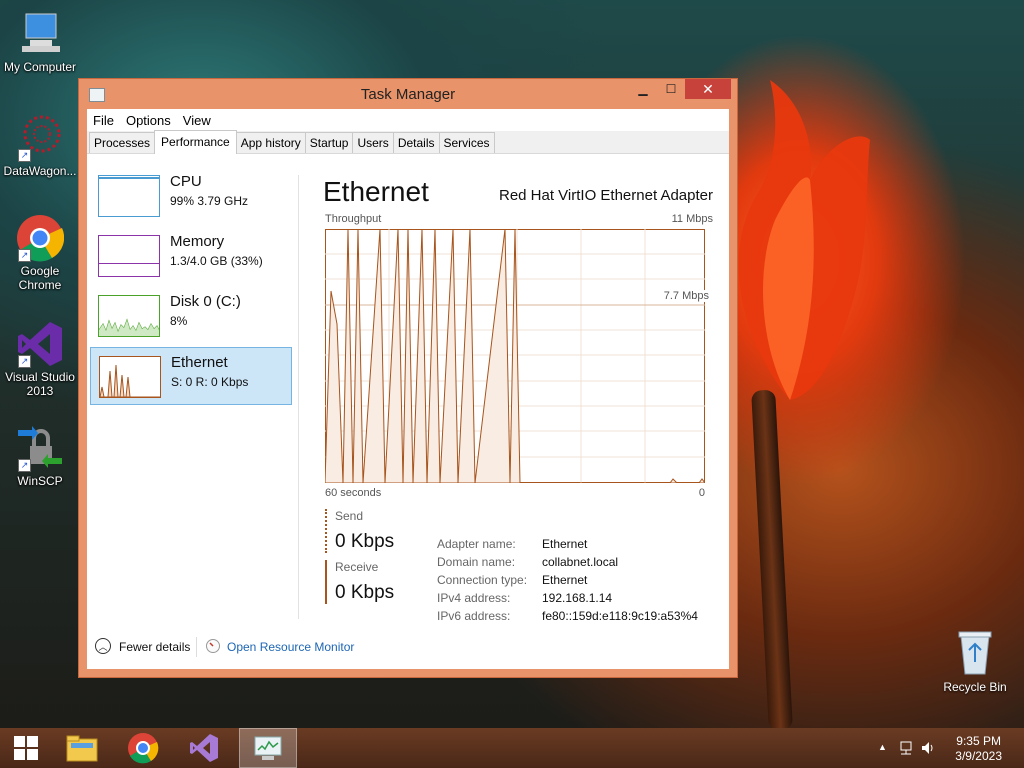 This screenshot has height=768, width=1024. I want to click on desktop-icon-recycle-bin: Recycle Bin, so click(975, 662).